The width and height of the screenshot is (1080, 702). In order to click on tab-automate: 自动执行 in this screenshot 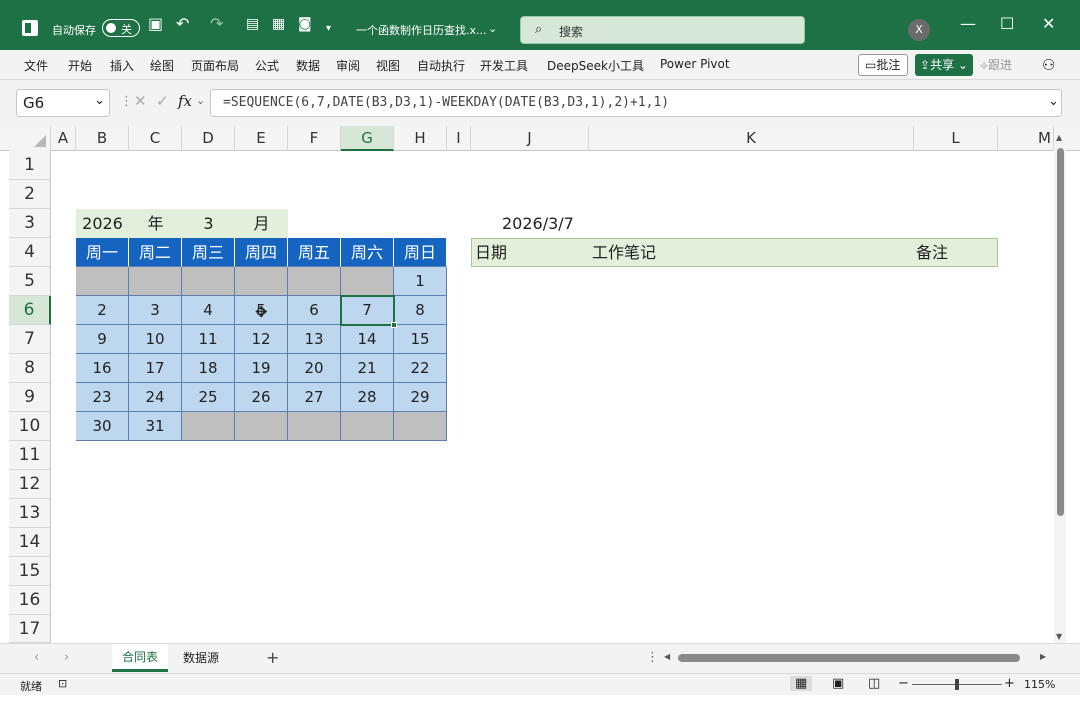, I will do `click(441, 65)`.